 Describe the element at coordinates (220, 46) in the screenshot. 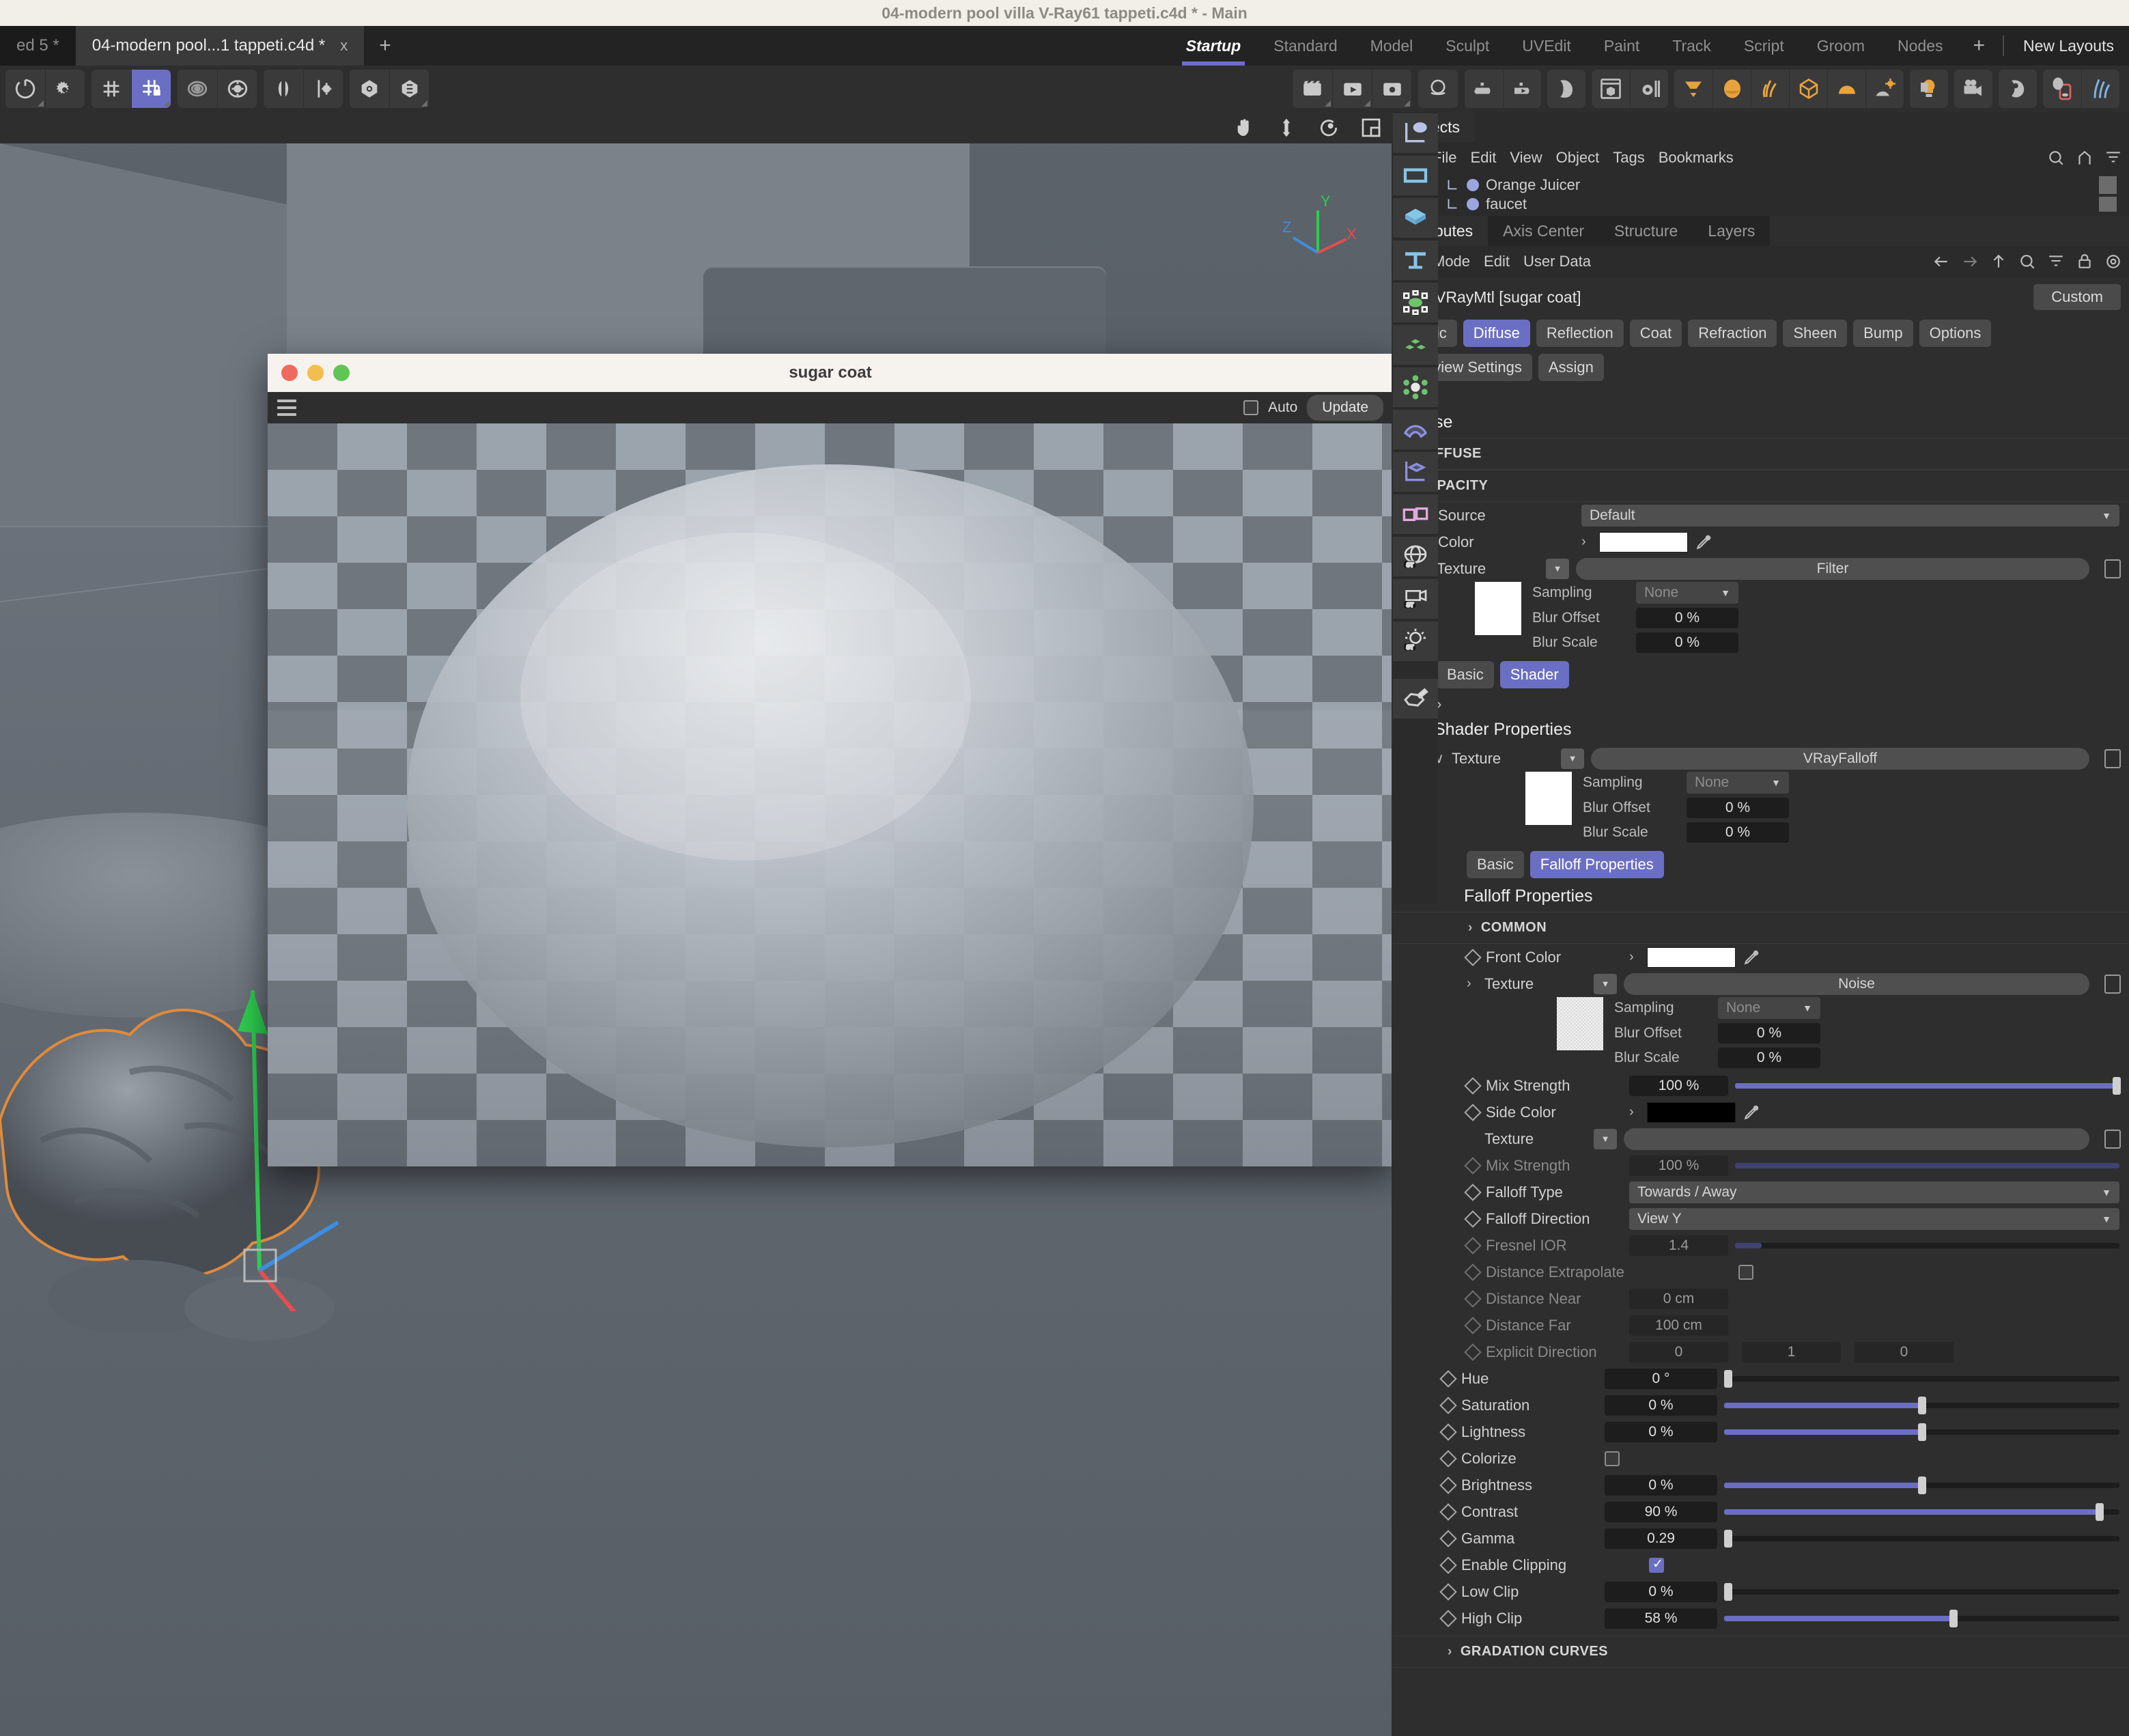

I see `document-tab-active: 04-modern pool...1 tappeti.c4d * x` at that location.